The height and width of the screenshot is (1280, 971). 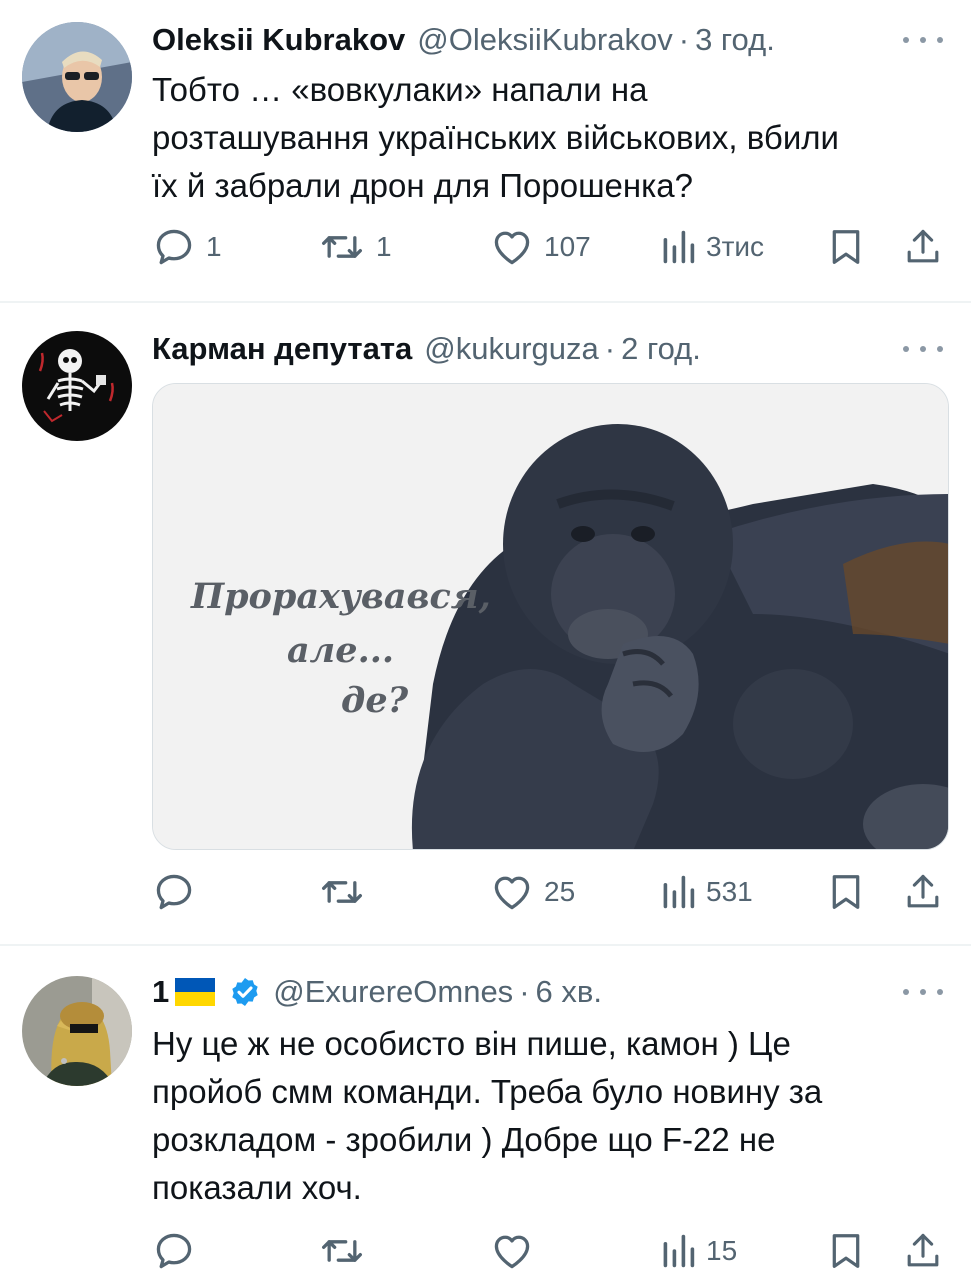 I want to click on like-button: 25, so click(x=532, y=892).